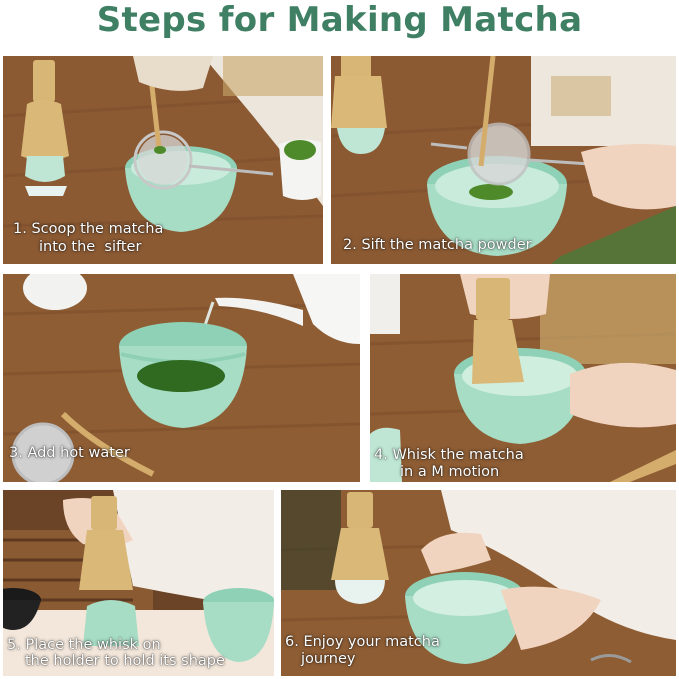 The image size is (679, 679). Describe the element at coordinates (69, 453) in the screenshot. I see `step-3-caption: 3. Add hot water` at that location.